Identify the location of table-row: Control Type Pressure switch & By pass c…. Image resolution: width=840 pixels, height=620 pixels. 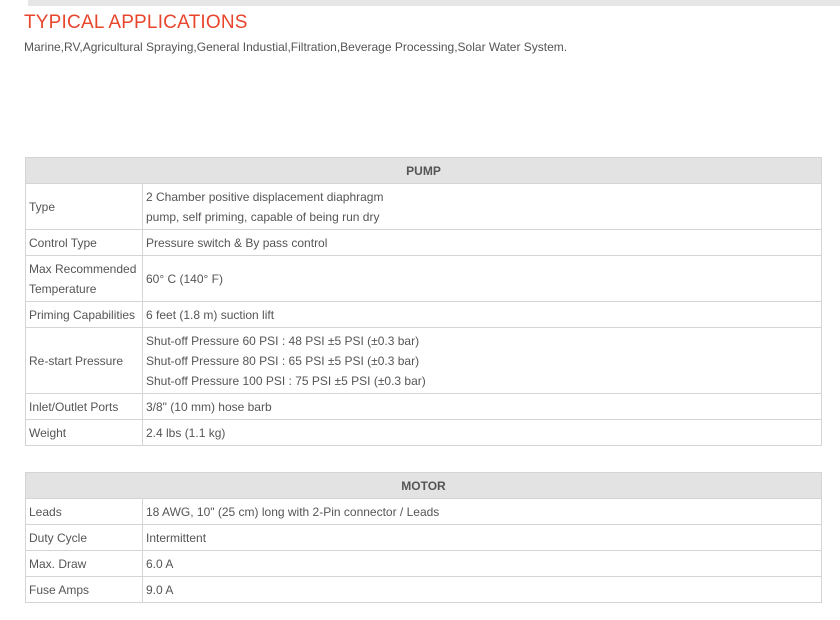
(423, 242).